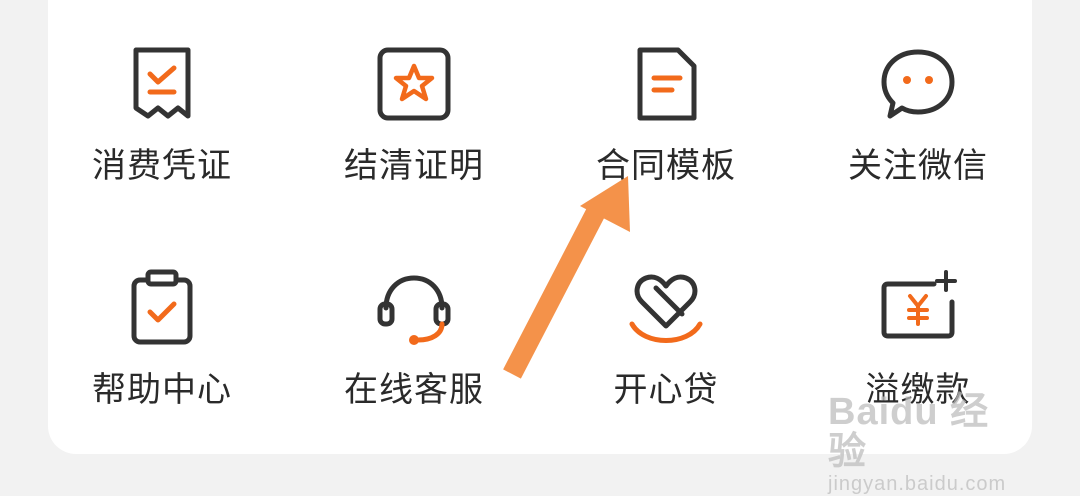 This screenshot has width=1080, height=496. Describe the element at coordinates (666, 308) in the screenshot. I see `heart-smile-icon` at that location.